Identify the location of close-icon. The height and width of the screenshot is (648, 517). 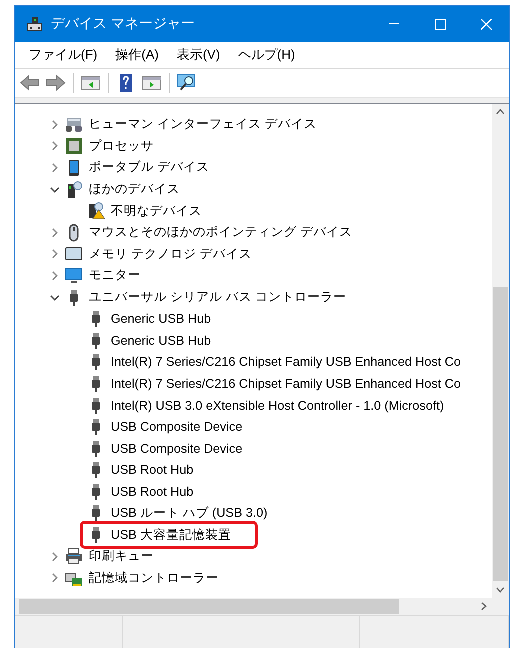
(486, 24).